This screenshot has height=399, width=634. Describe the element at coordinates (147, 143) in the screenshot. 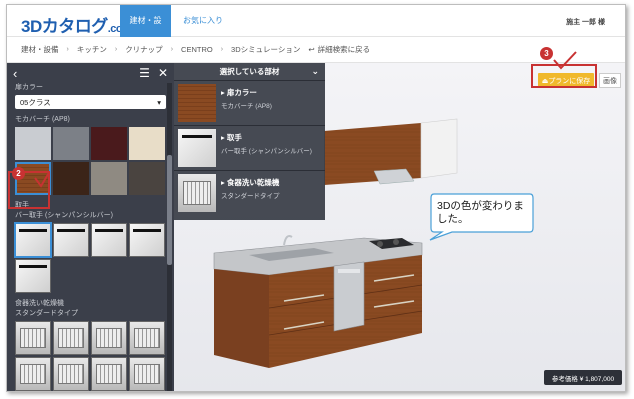

I see `swatch-beige` at that location.